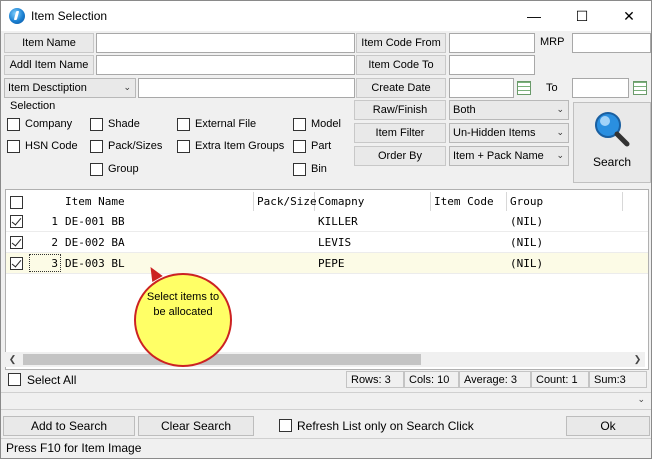  Describe the element at coordinates (96, 146) in the screenshot. I see `pack-sizes-checkbox` at that location.